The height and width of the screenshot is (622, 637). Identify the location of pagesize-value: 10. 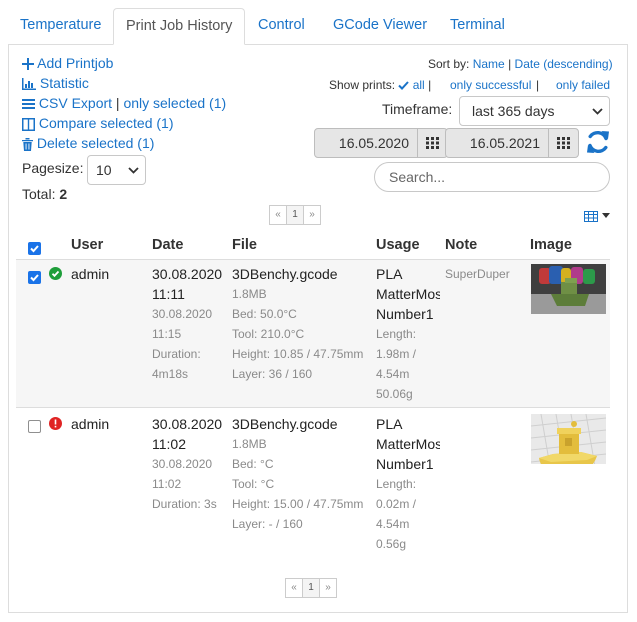
(104, 170).